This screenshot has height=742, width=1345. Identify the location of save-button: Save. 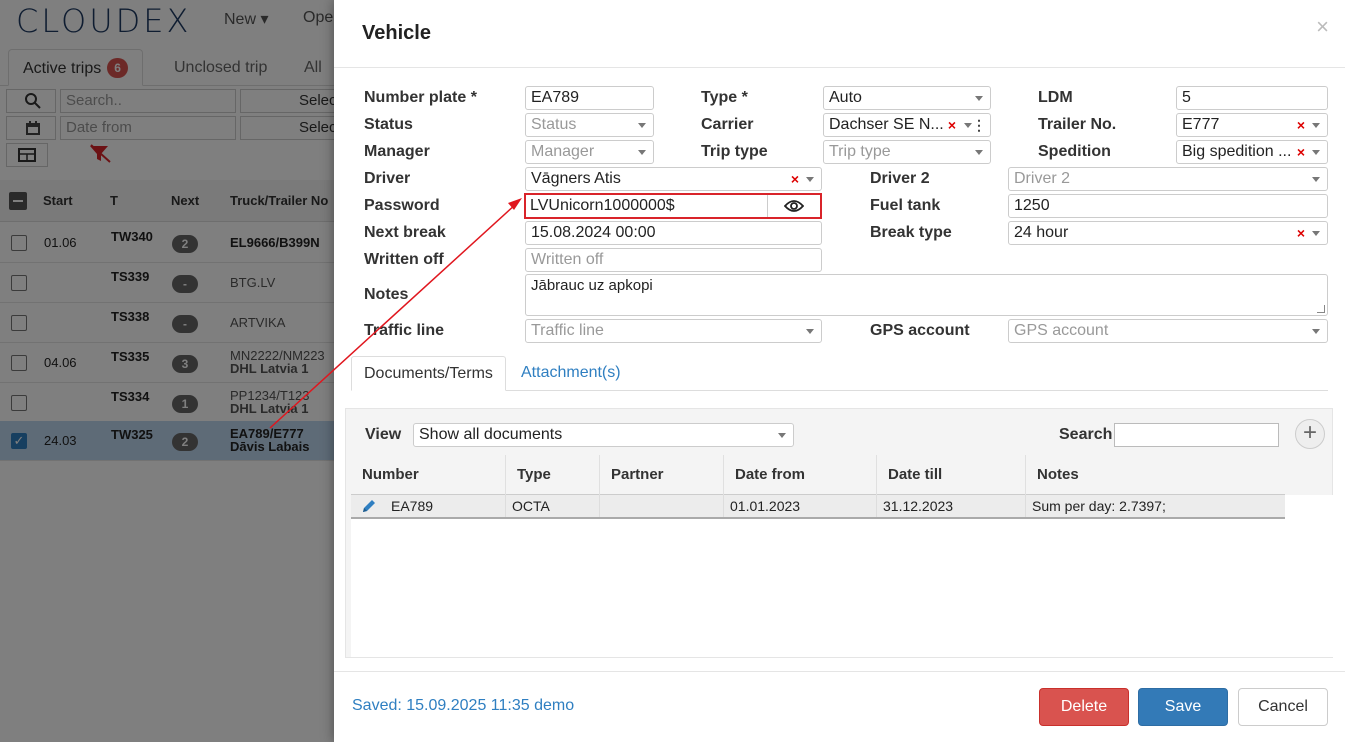
(1183, 707).